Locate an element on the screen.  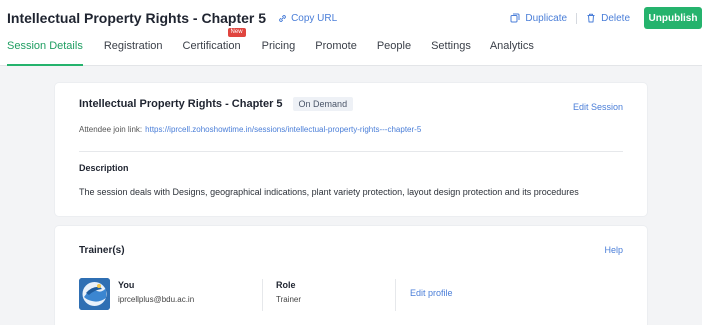
action-divider is located at coordinates (577, 18).